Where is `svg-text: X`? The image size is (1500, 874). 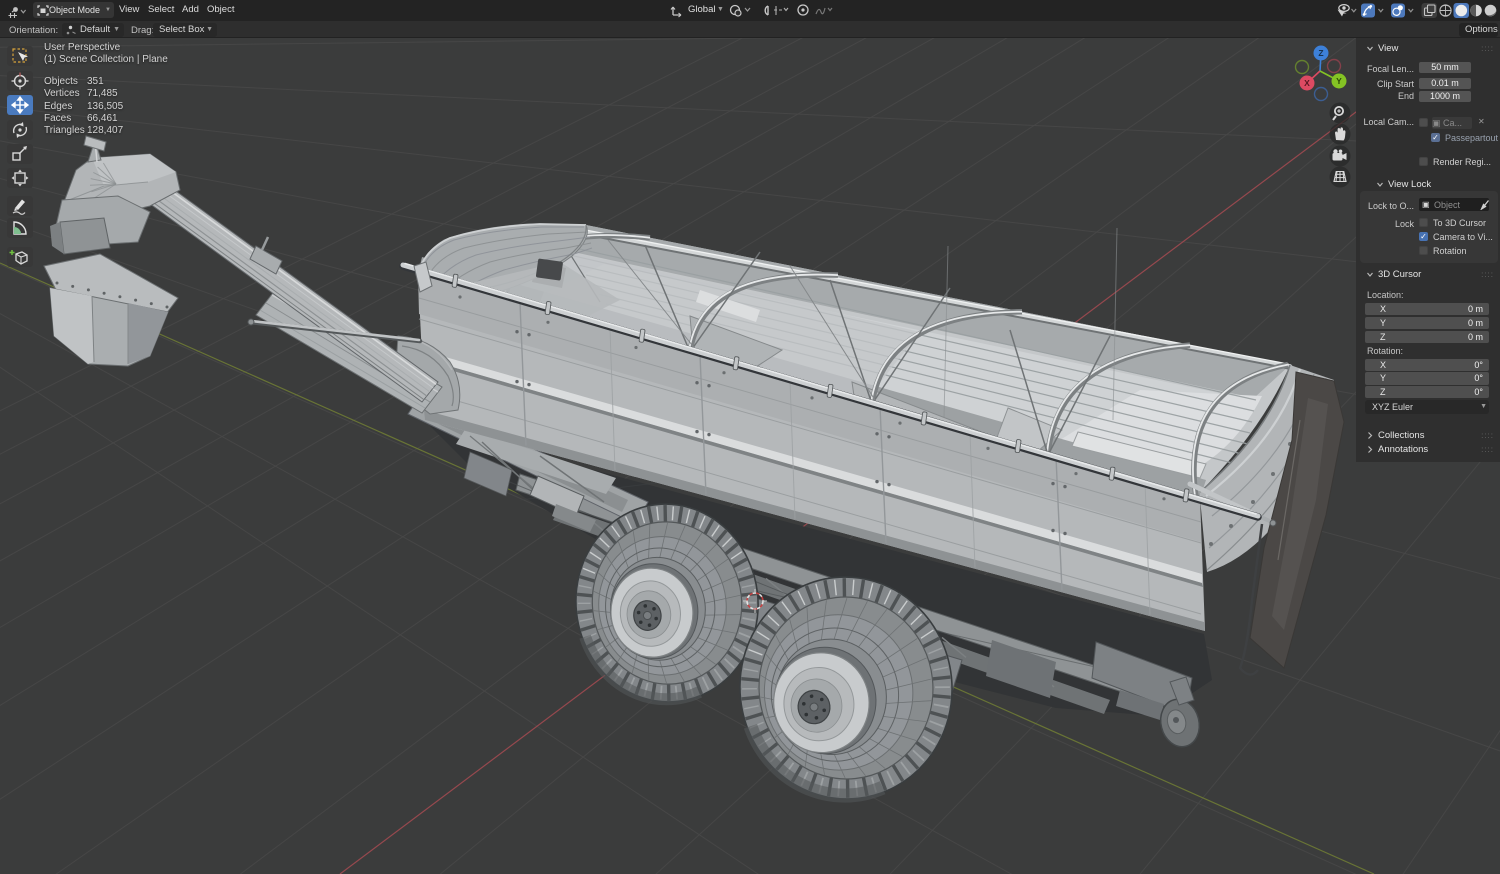 svg-text: X is located at coordinates (1307, 83).